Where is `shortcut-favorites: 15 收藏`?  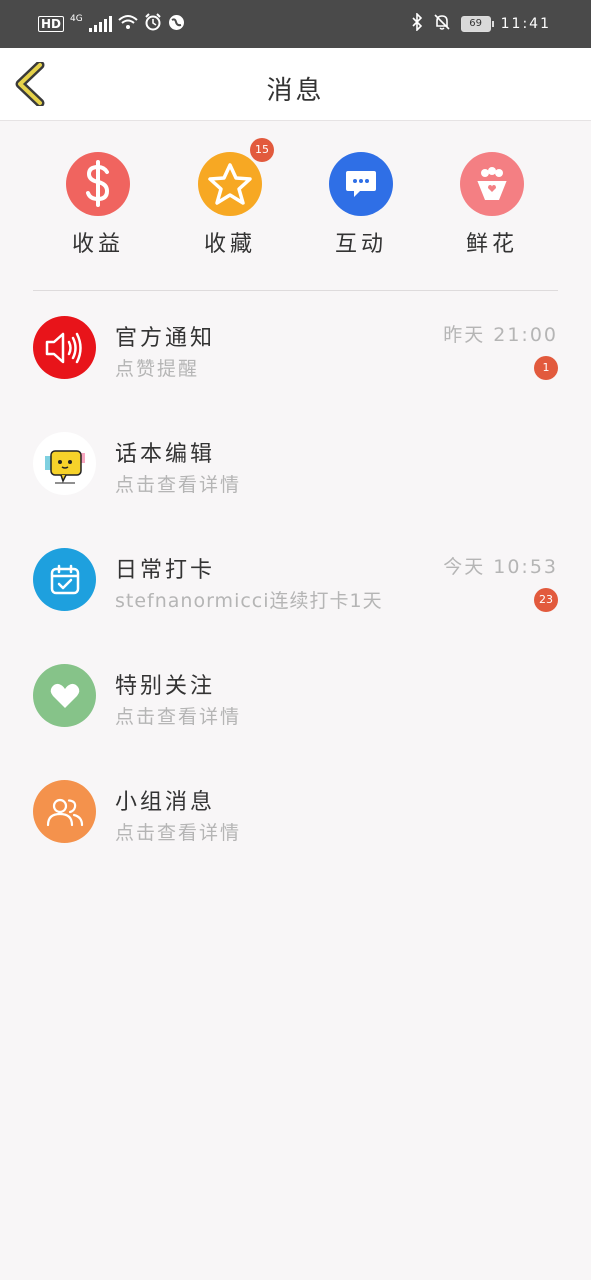
shortcut-favorites: 15 收藏 is located at coordinates (230, 198).